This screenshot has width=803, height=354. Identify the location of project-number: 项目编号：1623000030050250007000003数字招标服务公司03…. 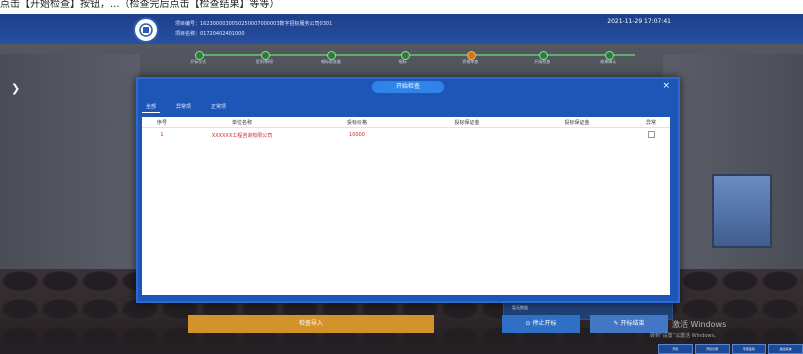
(254, 24).